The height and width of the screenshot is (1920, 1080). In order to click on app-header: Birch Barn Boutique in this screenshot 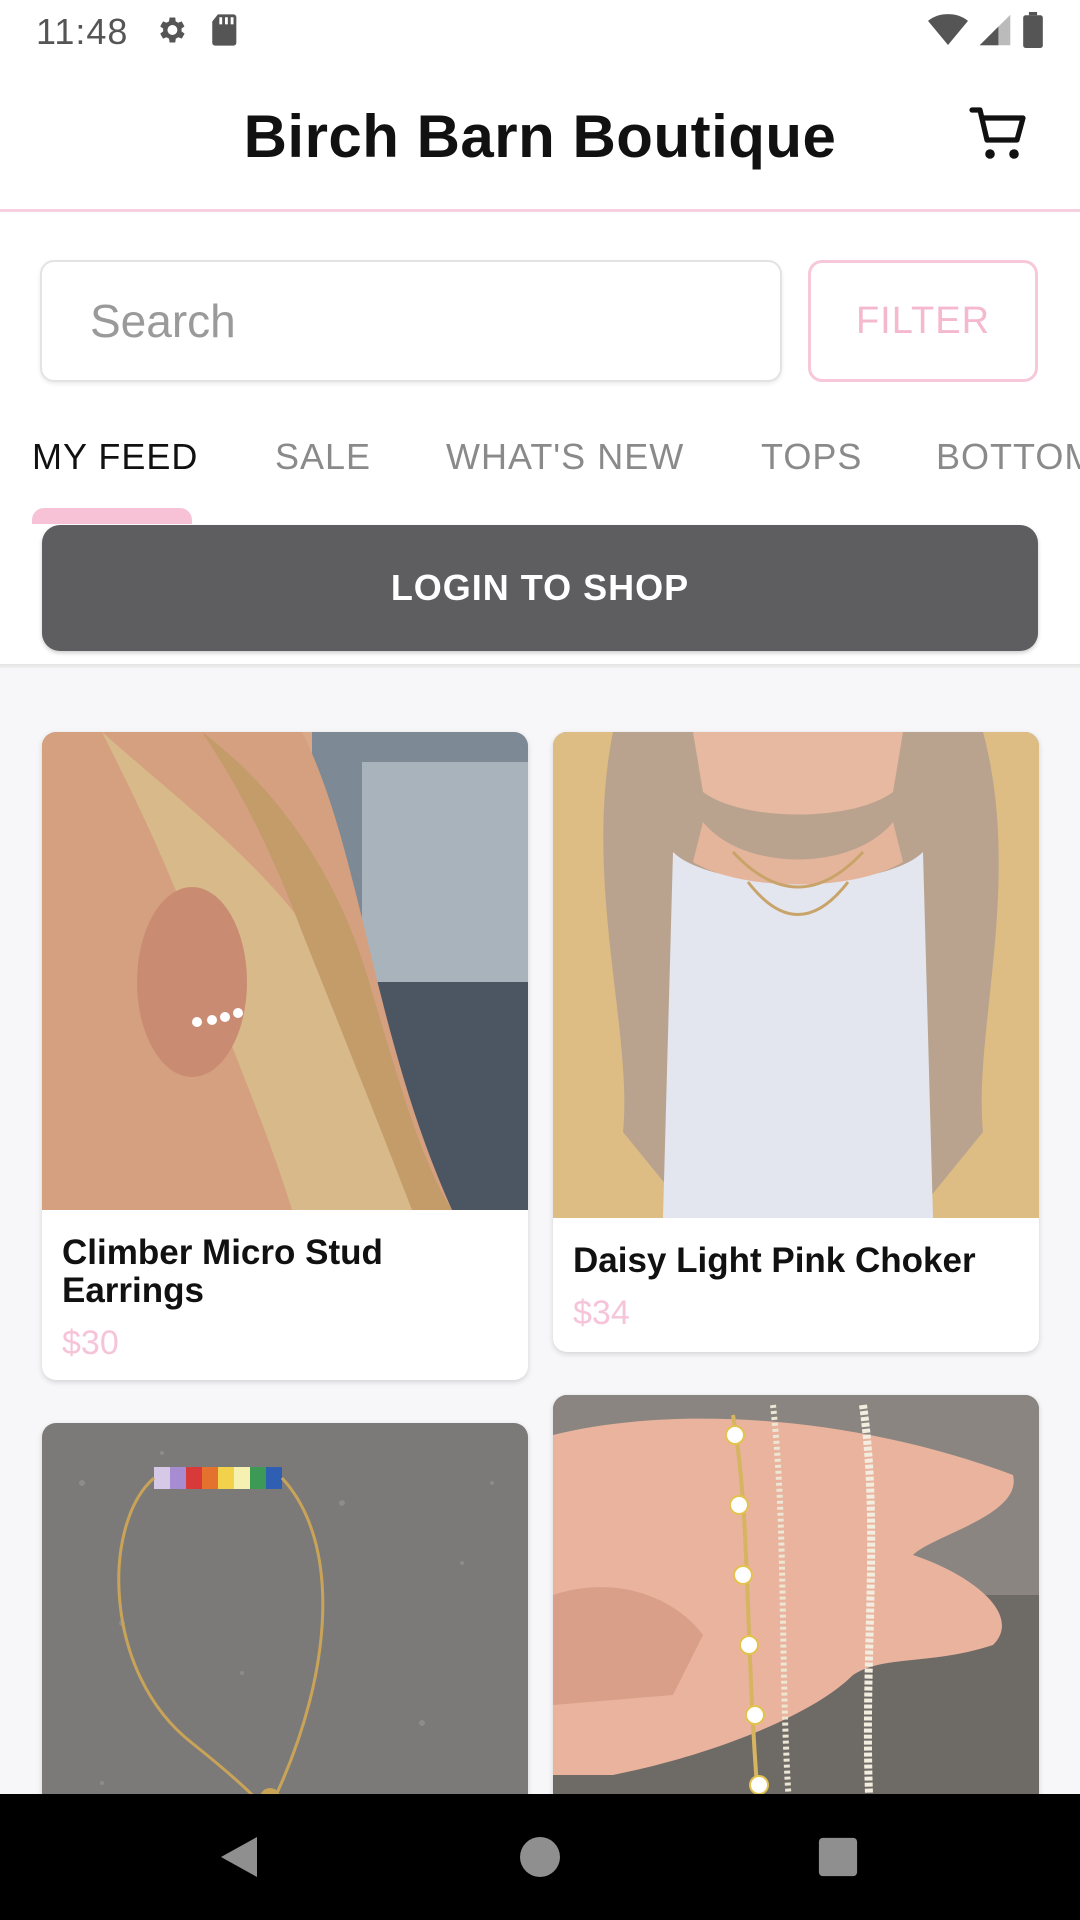, I will do `click(540, 138)`.